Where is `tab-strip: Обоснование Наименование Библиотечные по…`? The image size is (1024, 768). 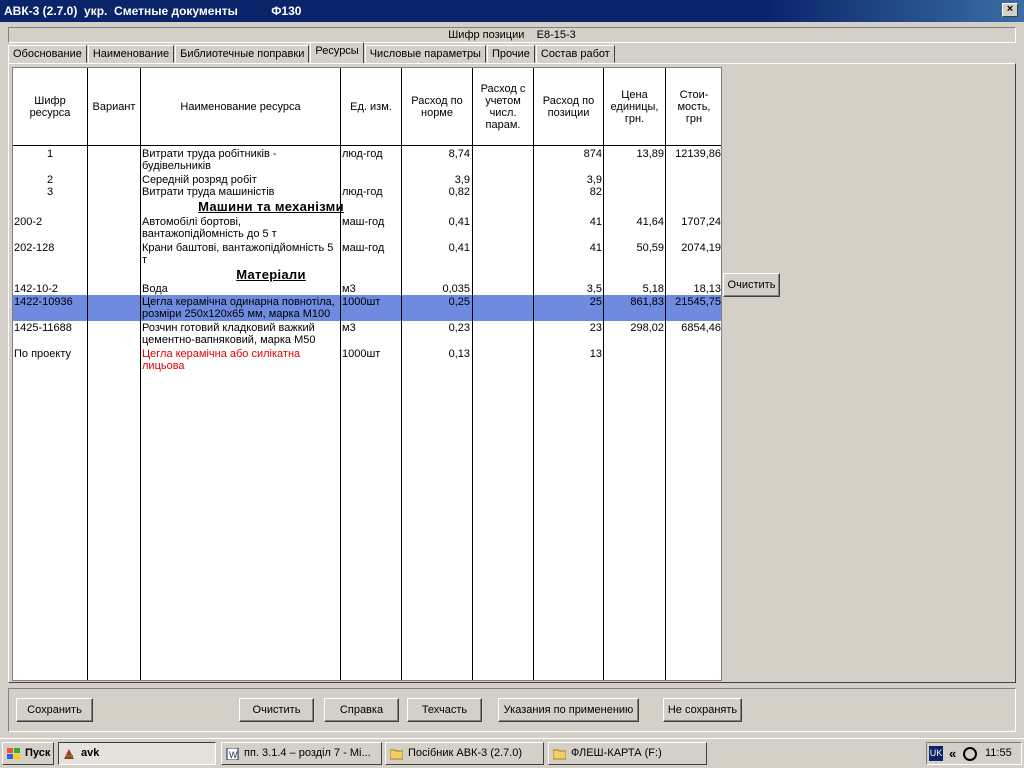
tab-strip: Обоснование Наименование Библиотечные по… is located at coordinates (312, 52).